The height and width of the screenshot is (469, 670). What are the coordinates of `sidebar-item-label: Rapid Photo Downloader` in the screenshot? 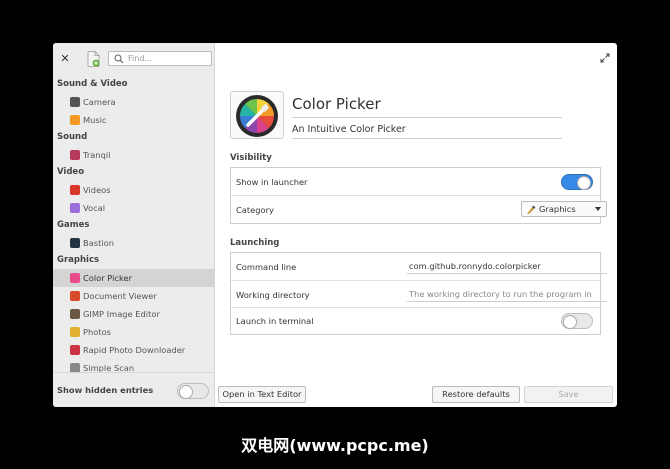 It's located at (134, 350).